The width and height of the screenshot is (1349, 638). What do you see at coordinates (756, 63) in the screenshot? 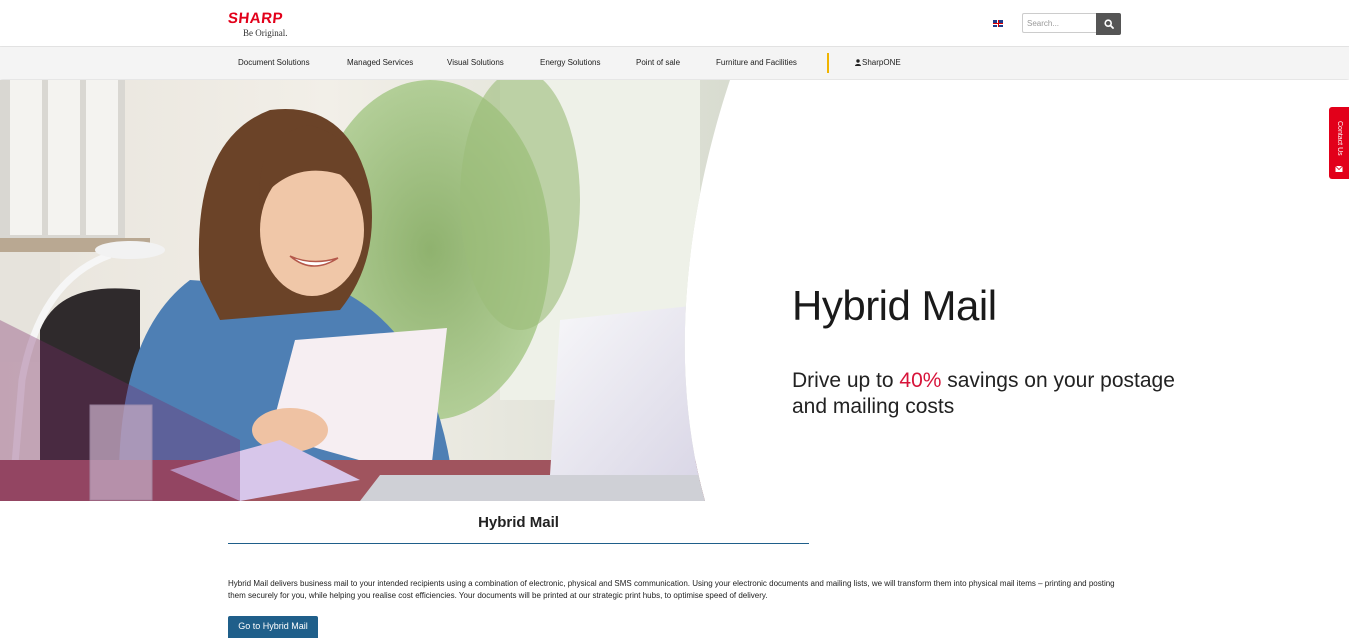
I see `nav-item-furniture-and-facilities: Furniture and Facilities` at bounding box center [756, 63].